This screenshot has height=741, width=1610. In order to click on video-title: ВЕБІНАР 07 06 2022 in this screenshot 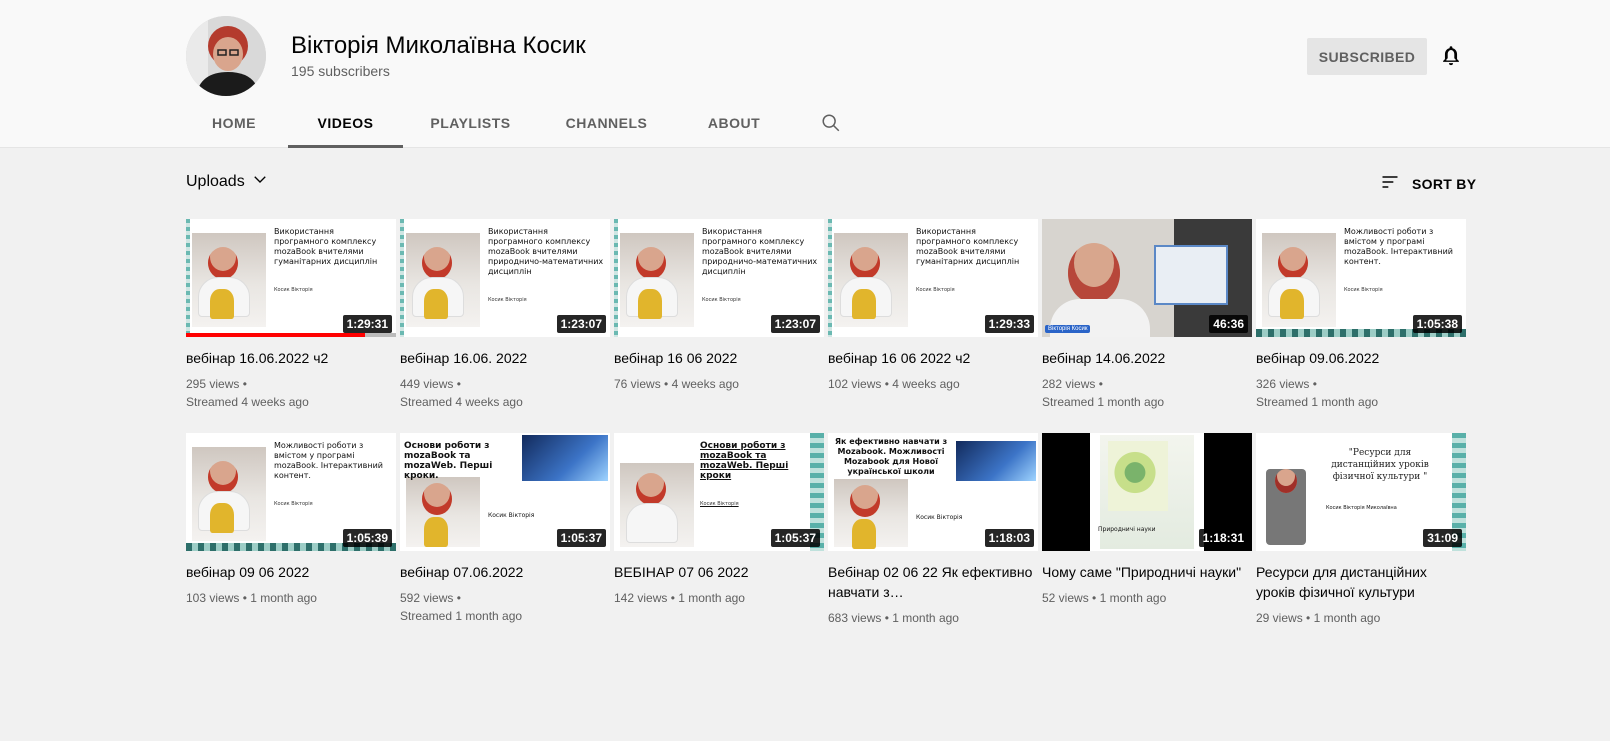, I will do `click(719, 572)`.